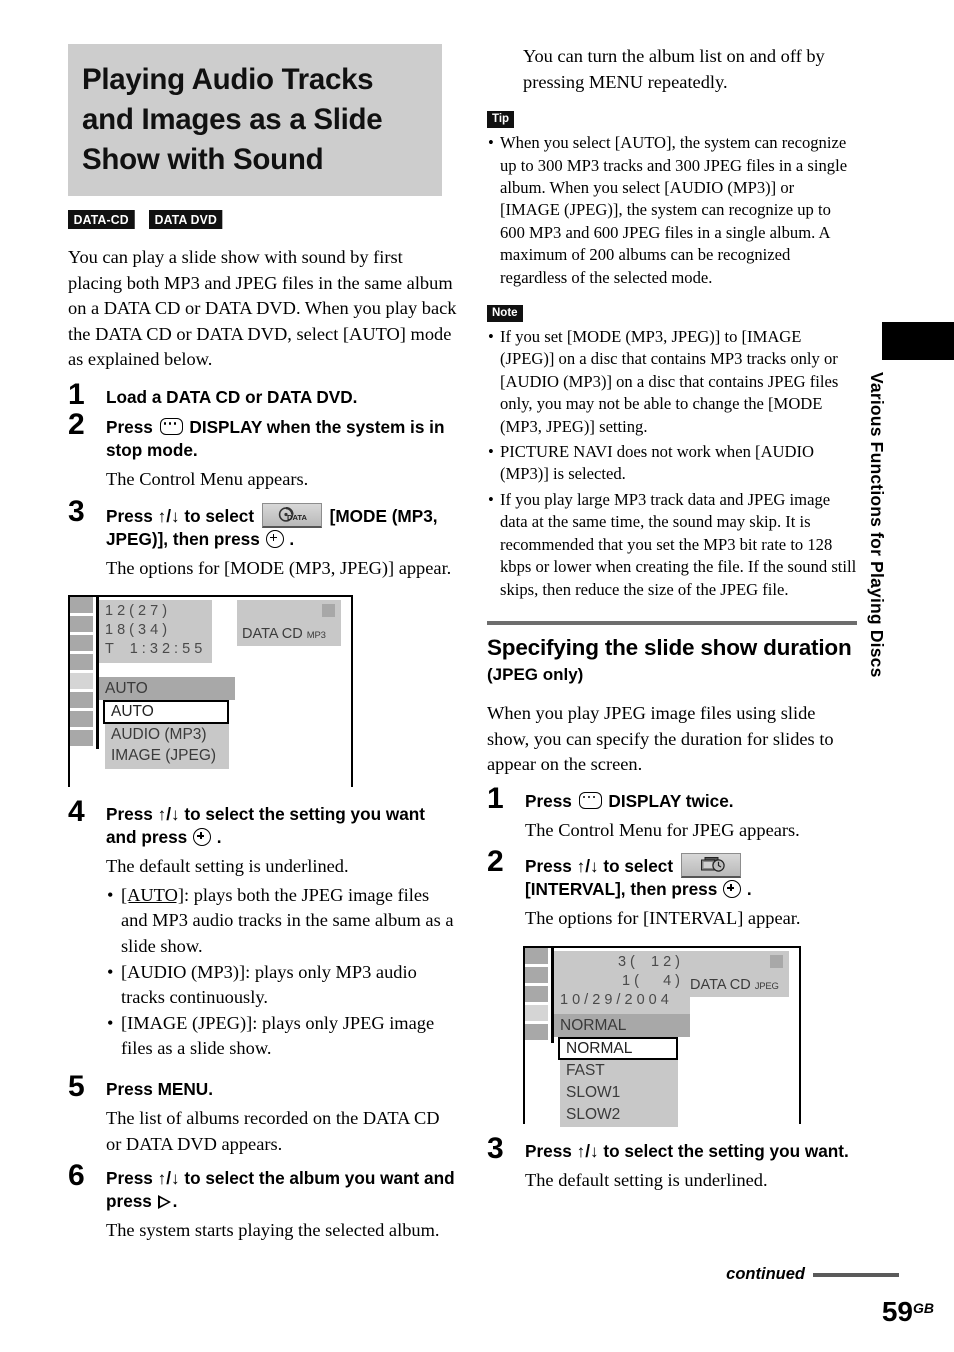 The width and height of the screenshot is (954, 1352). What do you see at coordinates (648, 961) in the screenshot?
I see `osd-interval-info-l1: 3 ( 1 2 )` at bounding box center [648, 961].